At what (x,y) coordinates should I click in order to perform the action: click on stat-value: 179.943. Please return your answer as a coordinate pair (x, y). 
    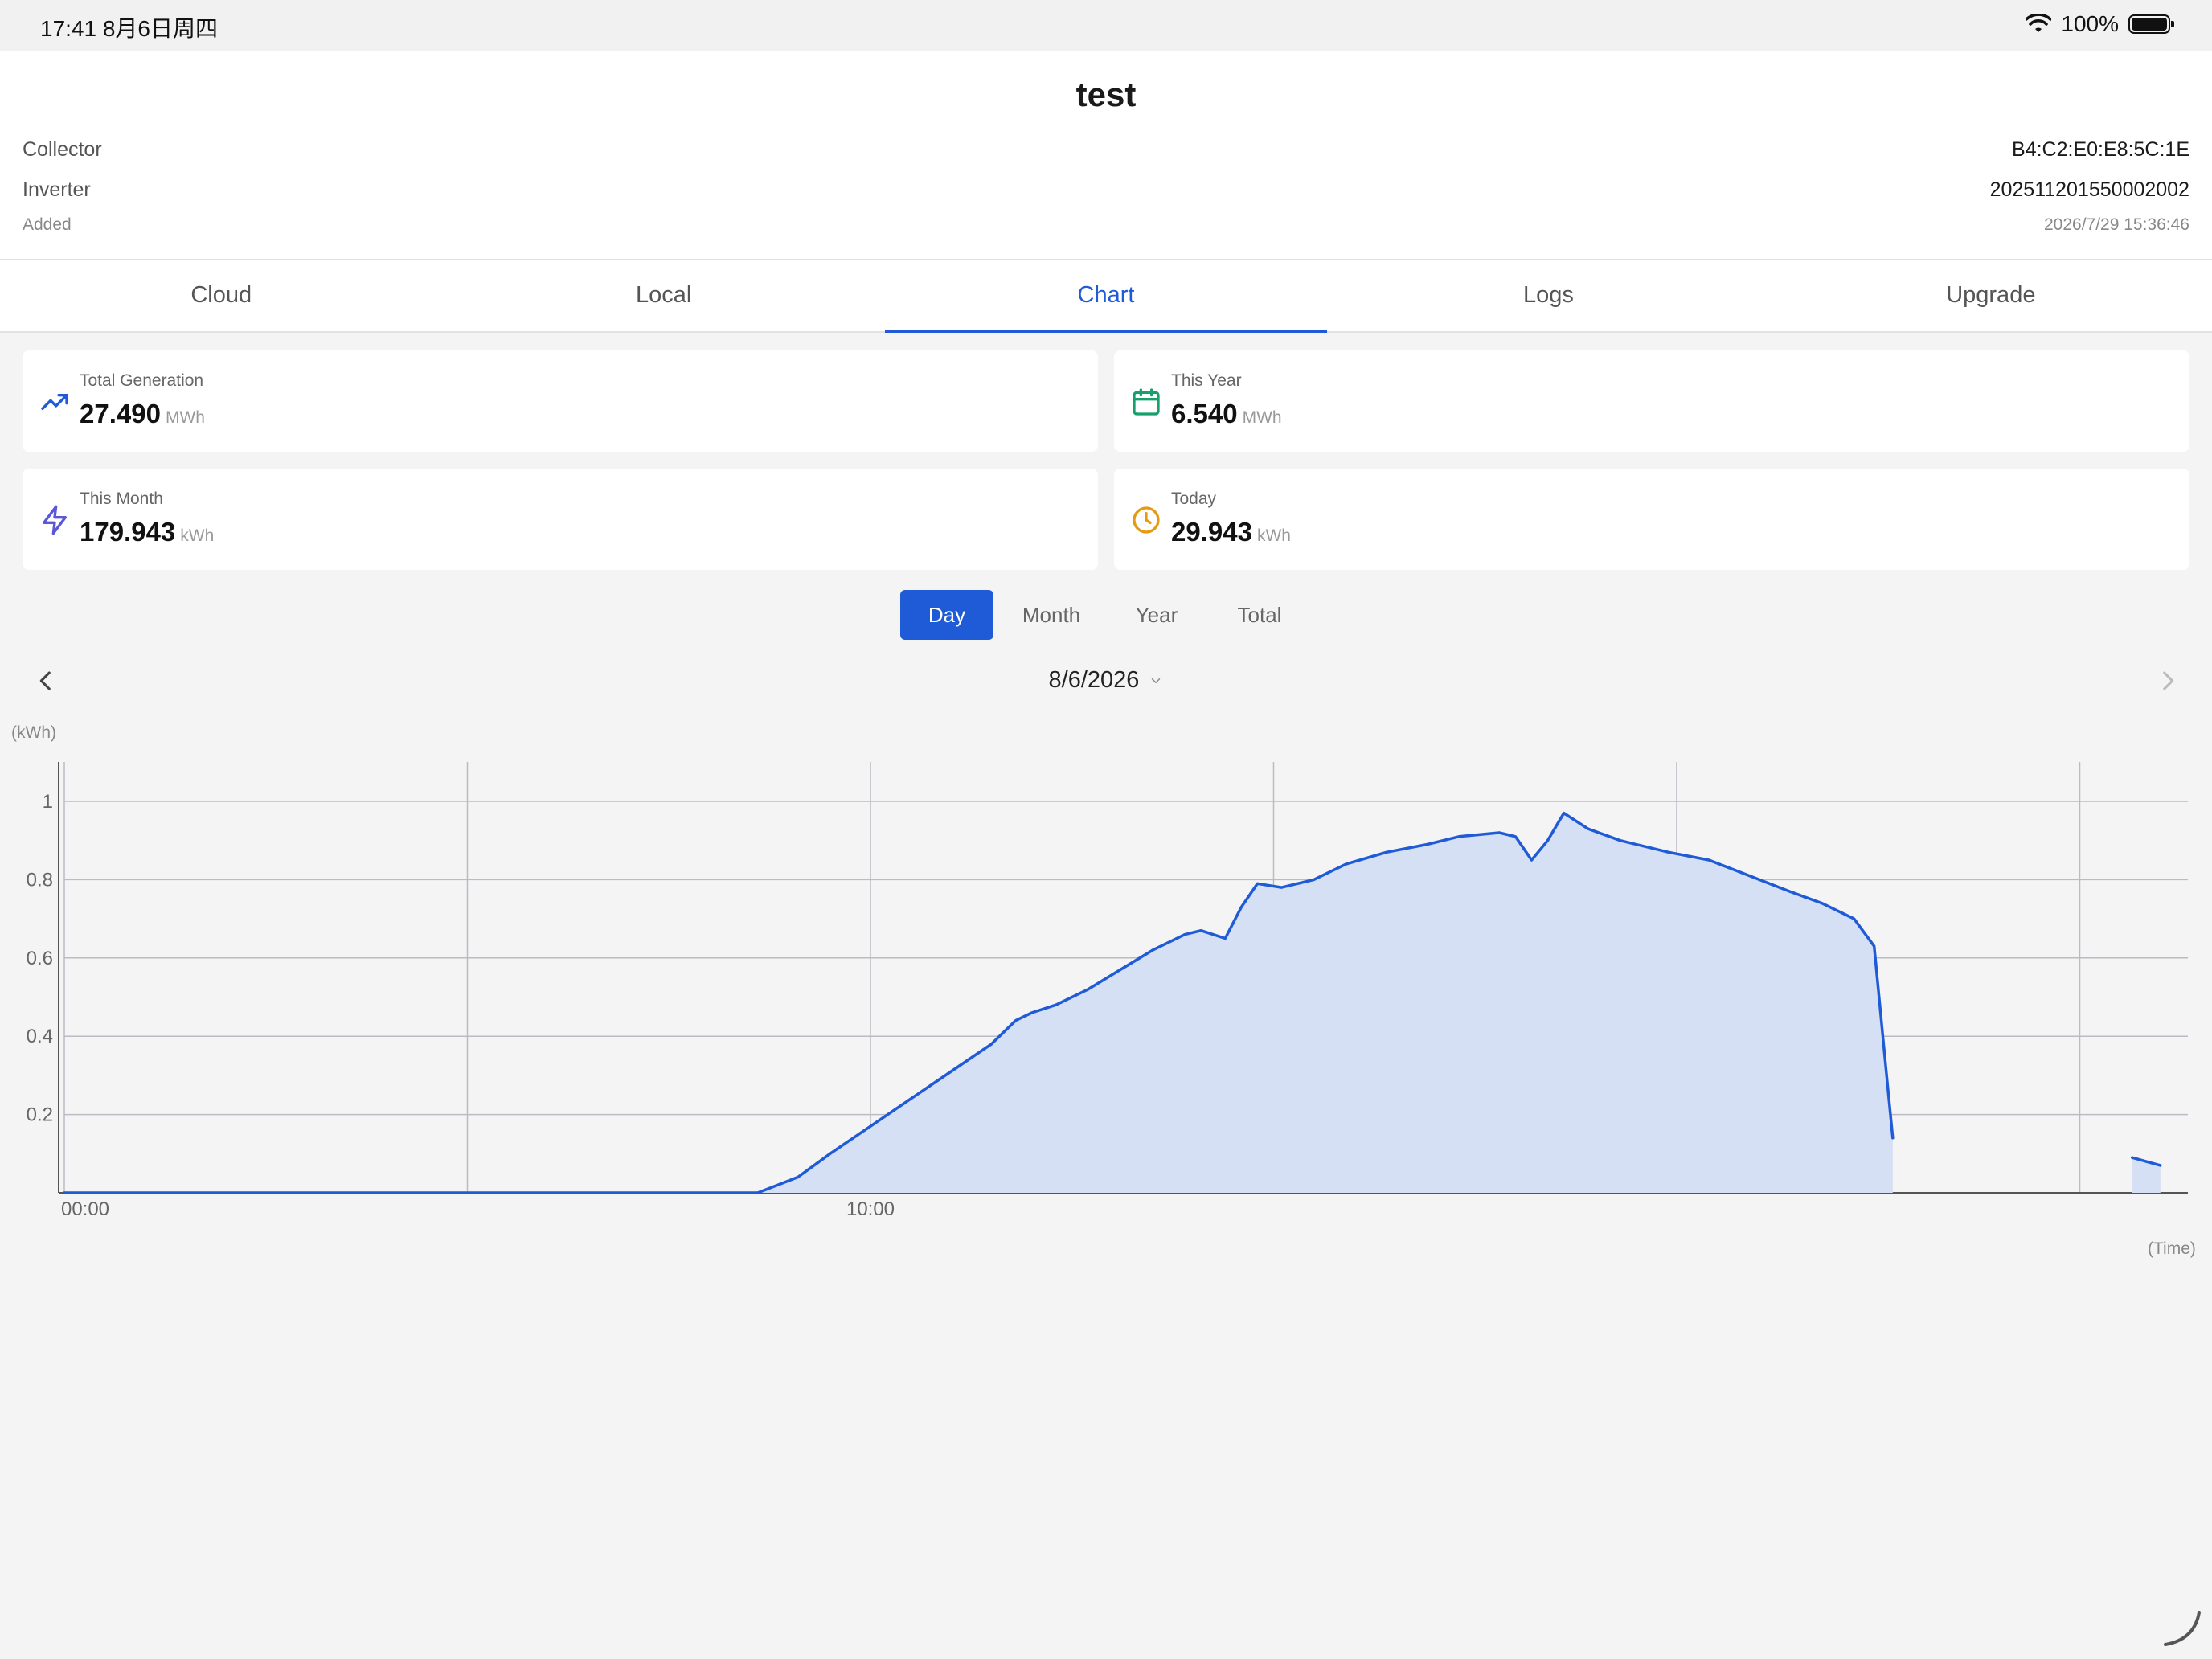
    Looking at the image, I should click on (128, 532).